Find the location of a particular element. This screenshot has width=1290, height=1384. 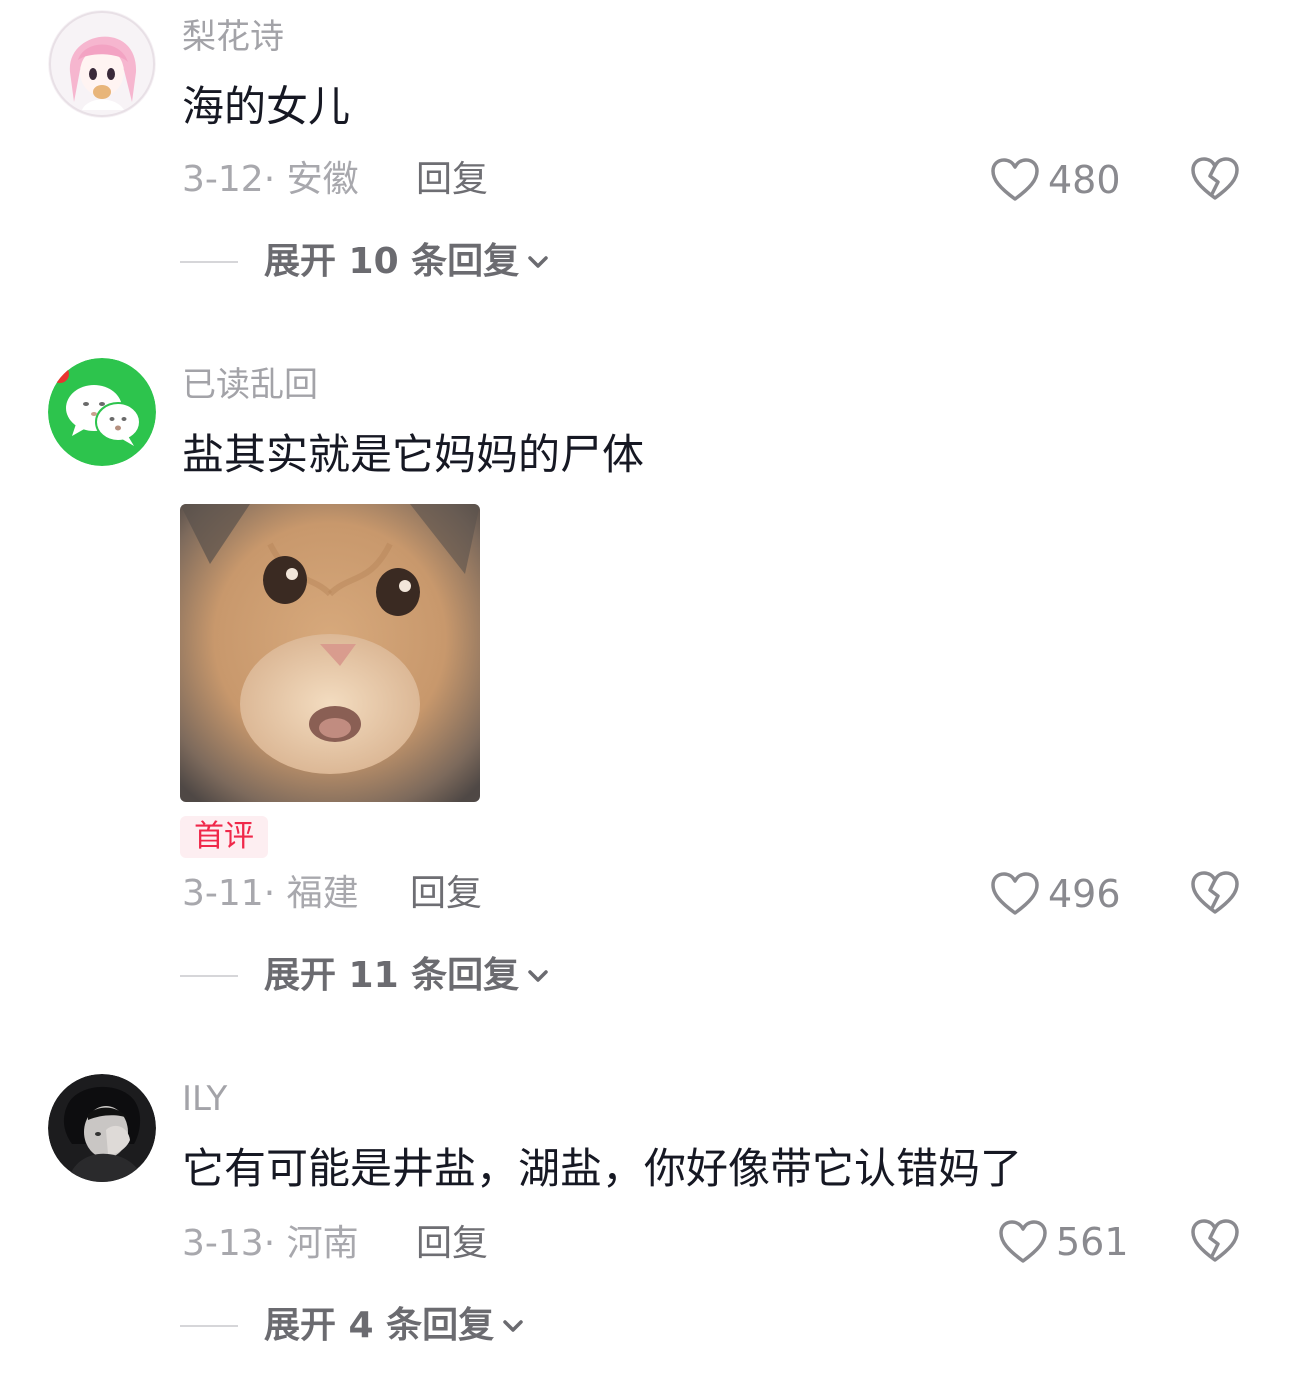

heart-icon is located at coordinates (1023, 1241).